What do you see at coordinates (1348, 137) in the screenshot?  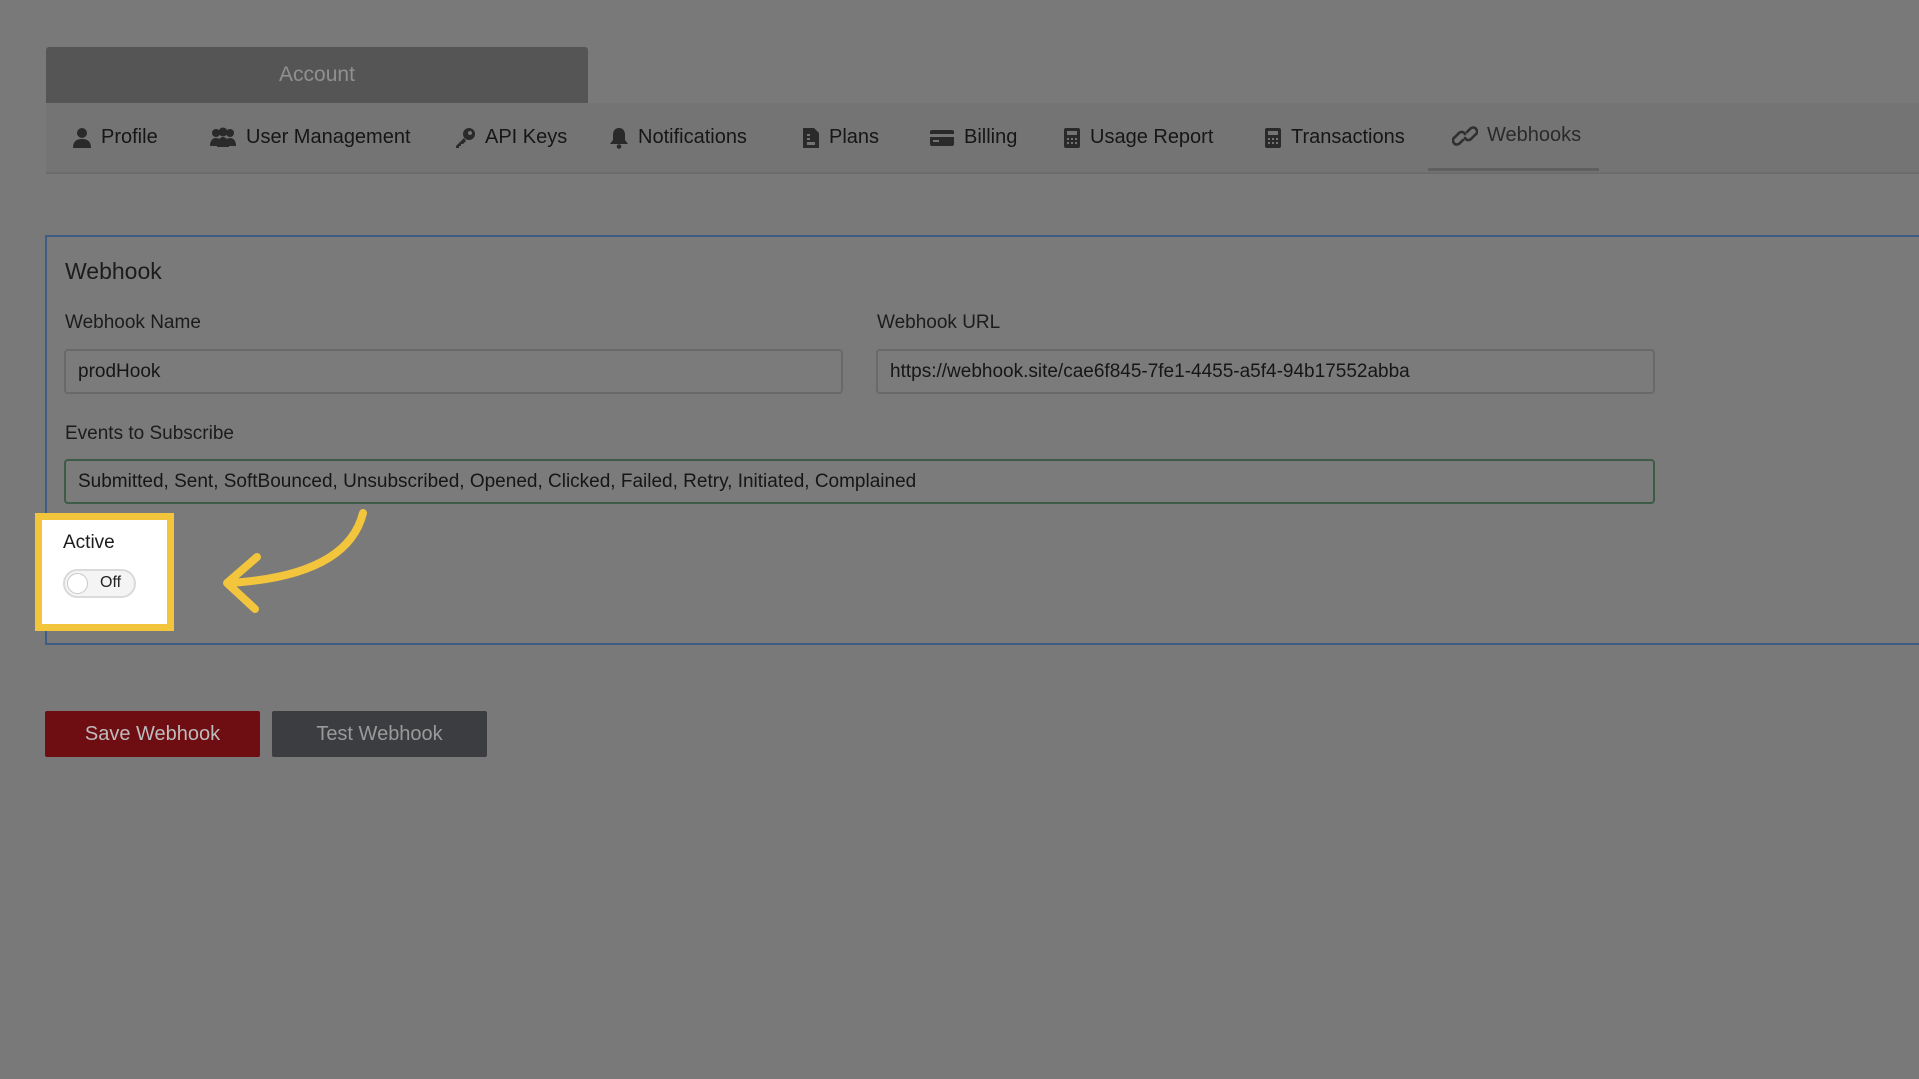 I see `tab-label: Transactions` at bounding box center [1348, 137].